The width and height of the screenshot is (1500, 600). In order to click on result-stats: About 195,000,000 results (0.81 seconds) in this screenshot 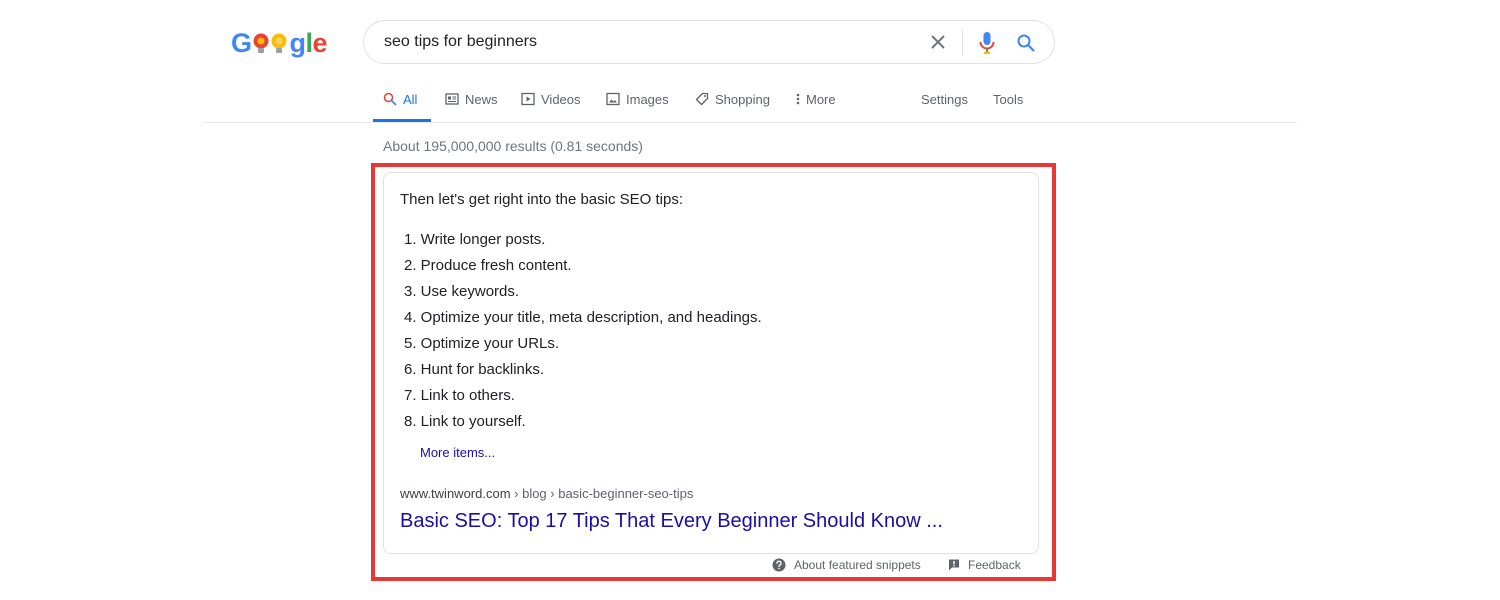, I will do `click(513, 146)`.